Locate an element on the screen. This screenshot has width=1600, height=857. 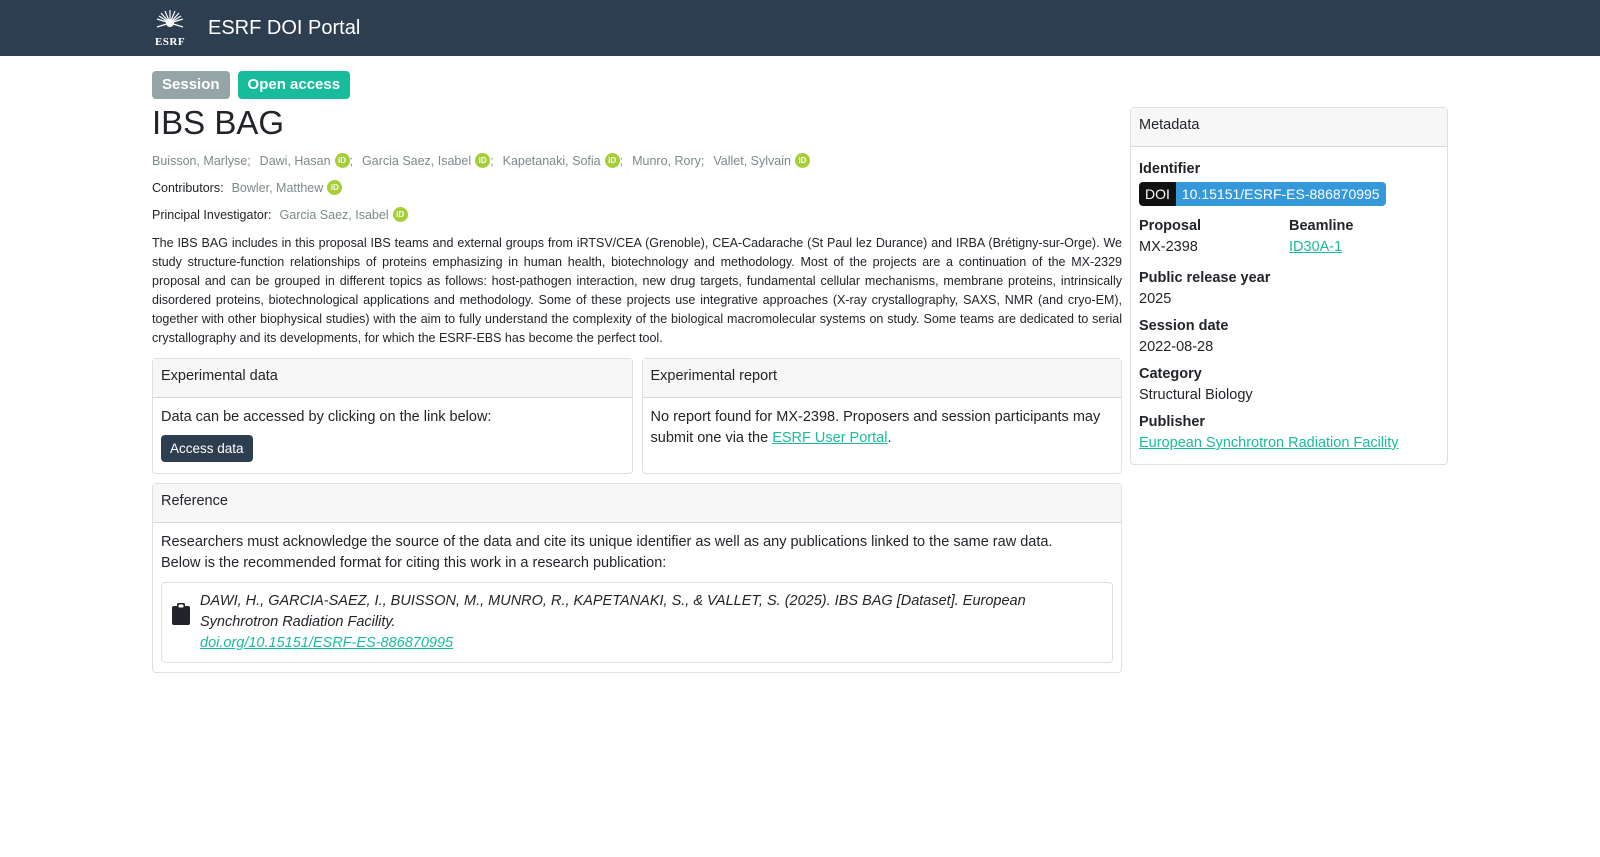
release-year-value: 2025 is located at coordinates (1155, 299).